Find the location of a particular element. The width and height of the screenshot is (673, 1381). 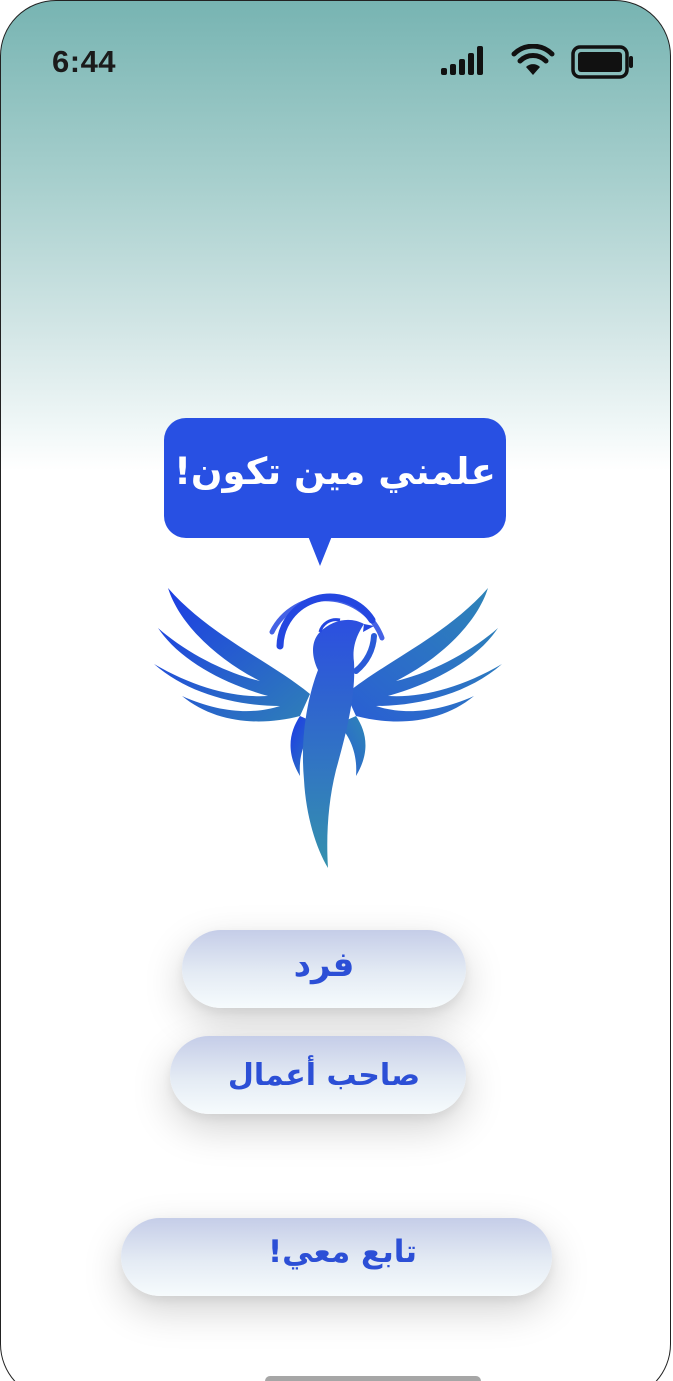

follow-button: تابع معي! is located at coordinates (336, 1257).